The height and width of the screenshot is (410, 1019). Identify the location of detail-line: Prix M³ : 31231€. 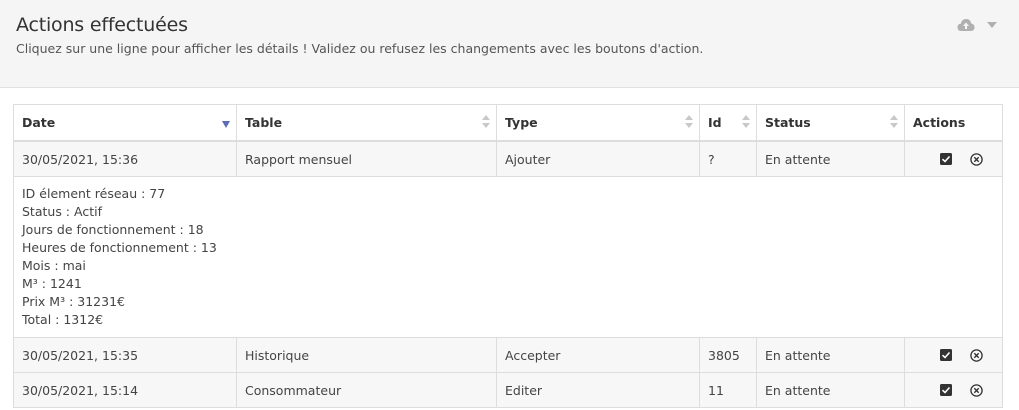
(73, 301).